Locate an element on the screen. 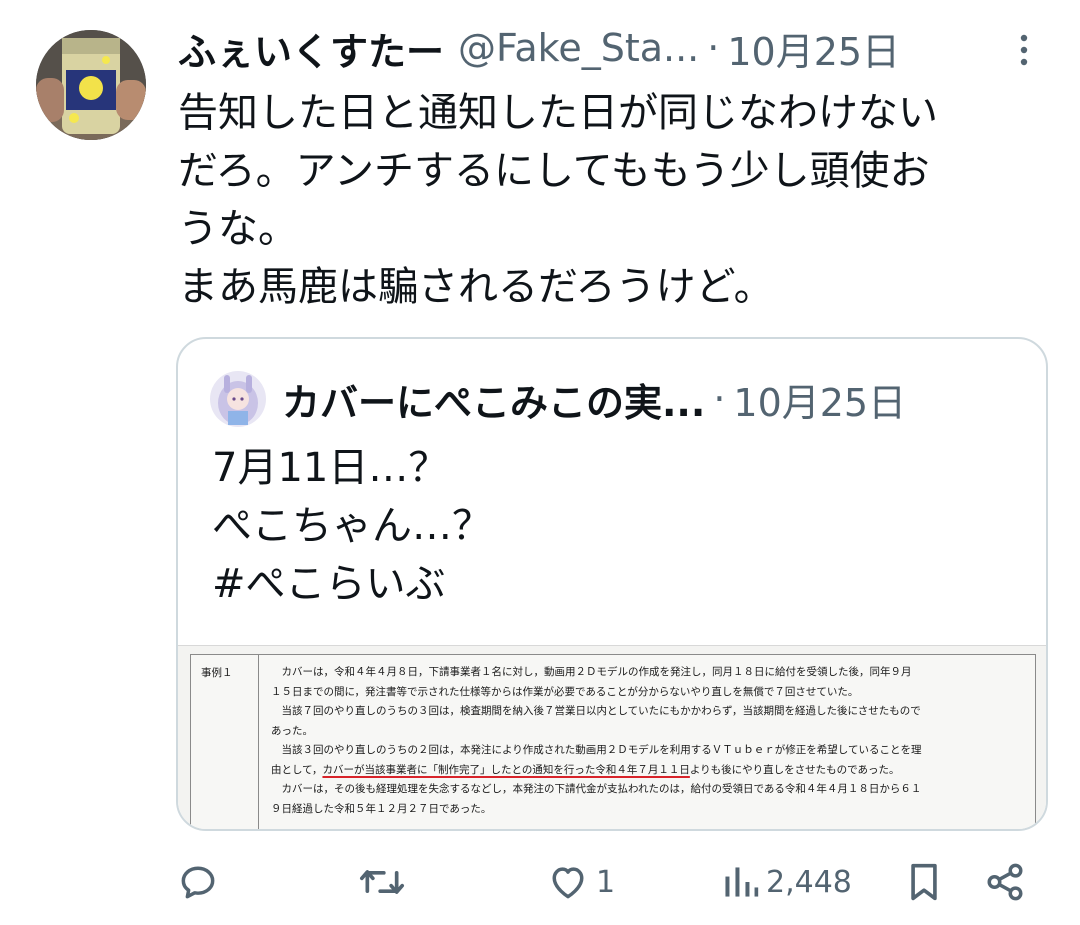 This screenshot has width=1080, height=925. quoted-text-line: ぺこちゃん…？ is located at coordinates (352, 526).